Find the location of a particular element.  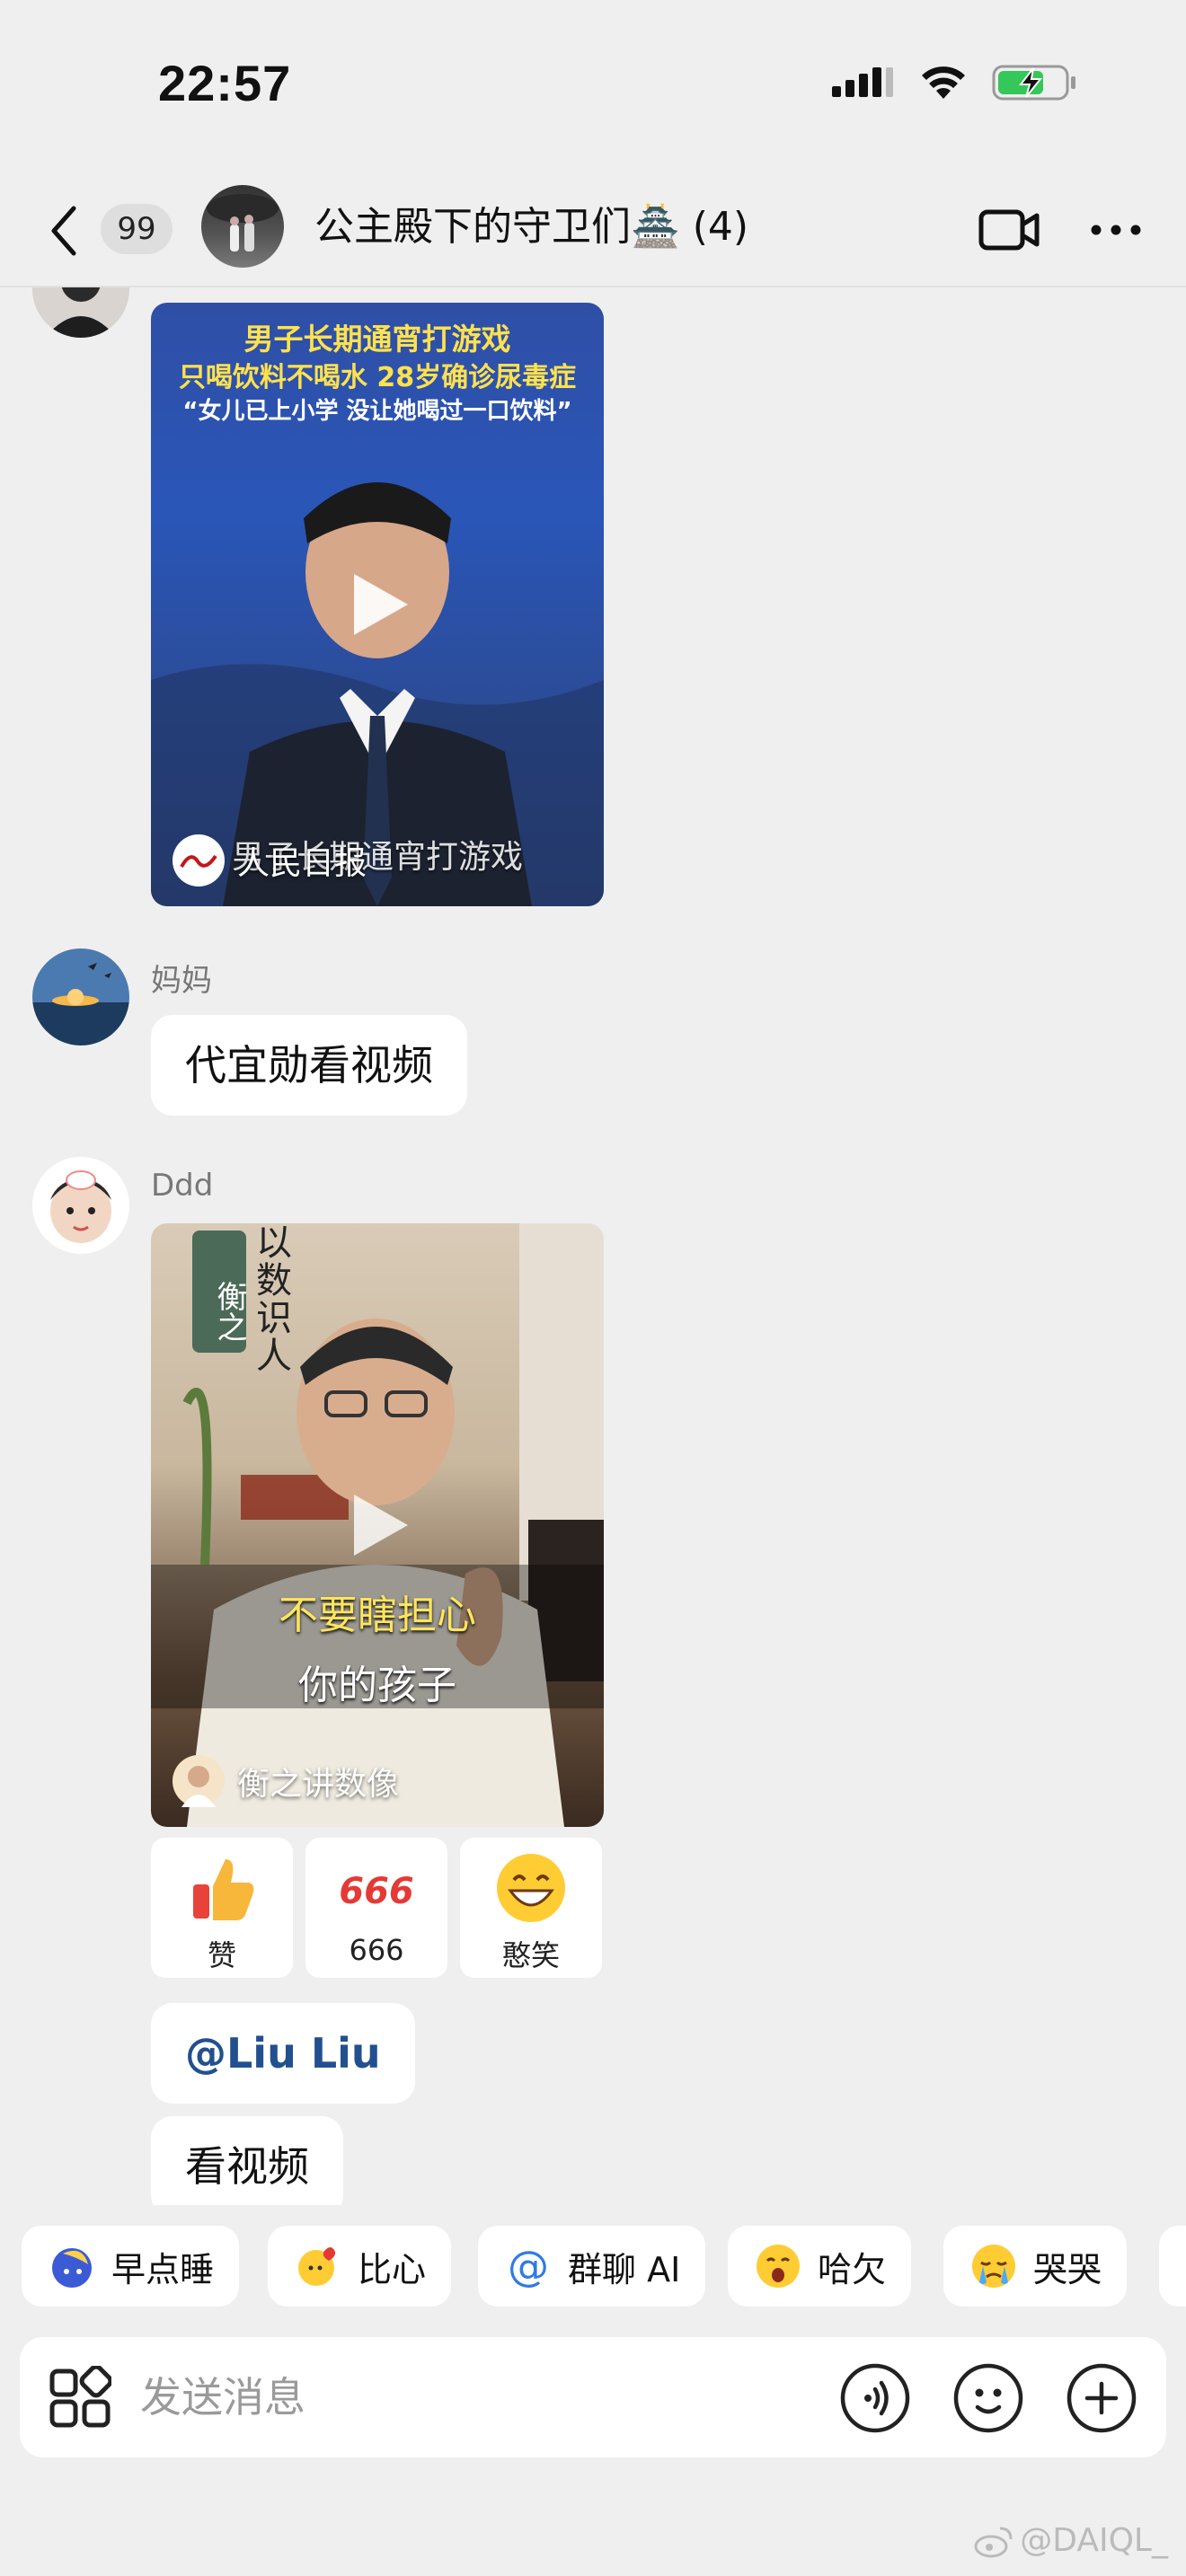

chip-label: 早点睡 is located at coordinates (163, 2269).